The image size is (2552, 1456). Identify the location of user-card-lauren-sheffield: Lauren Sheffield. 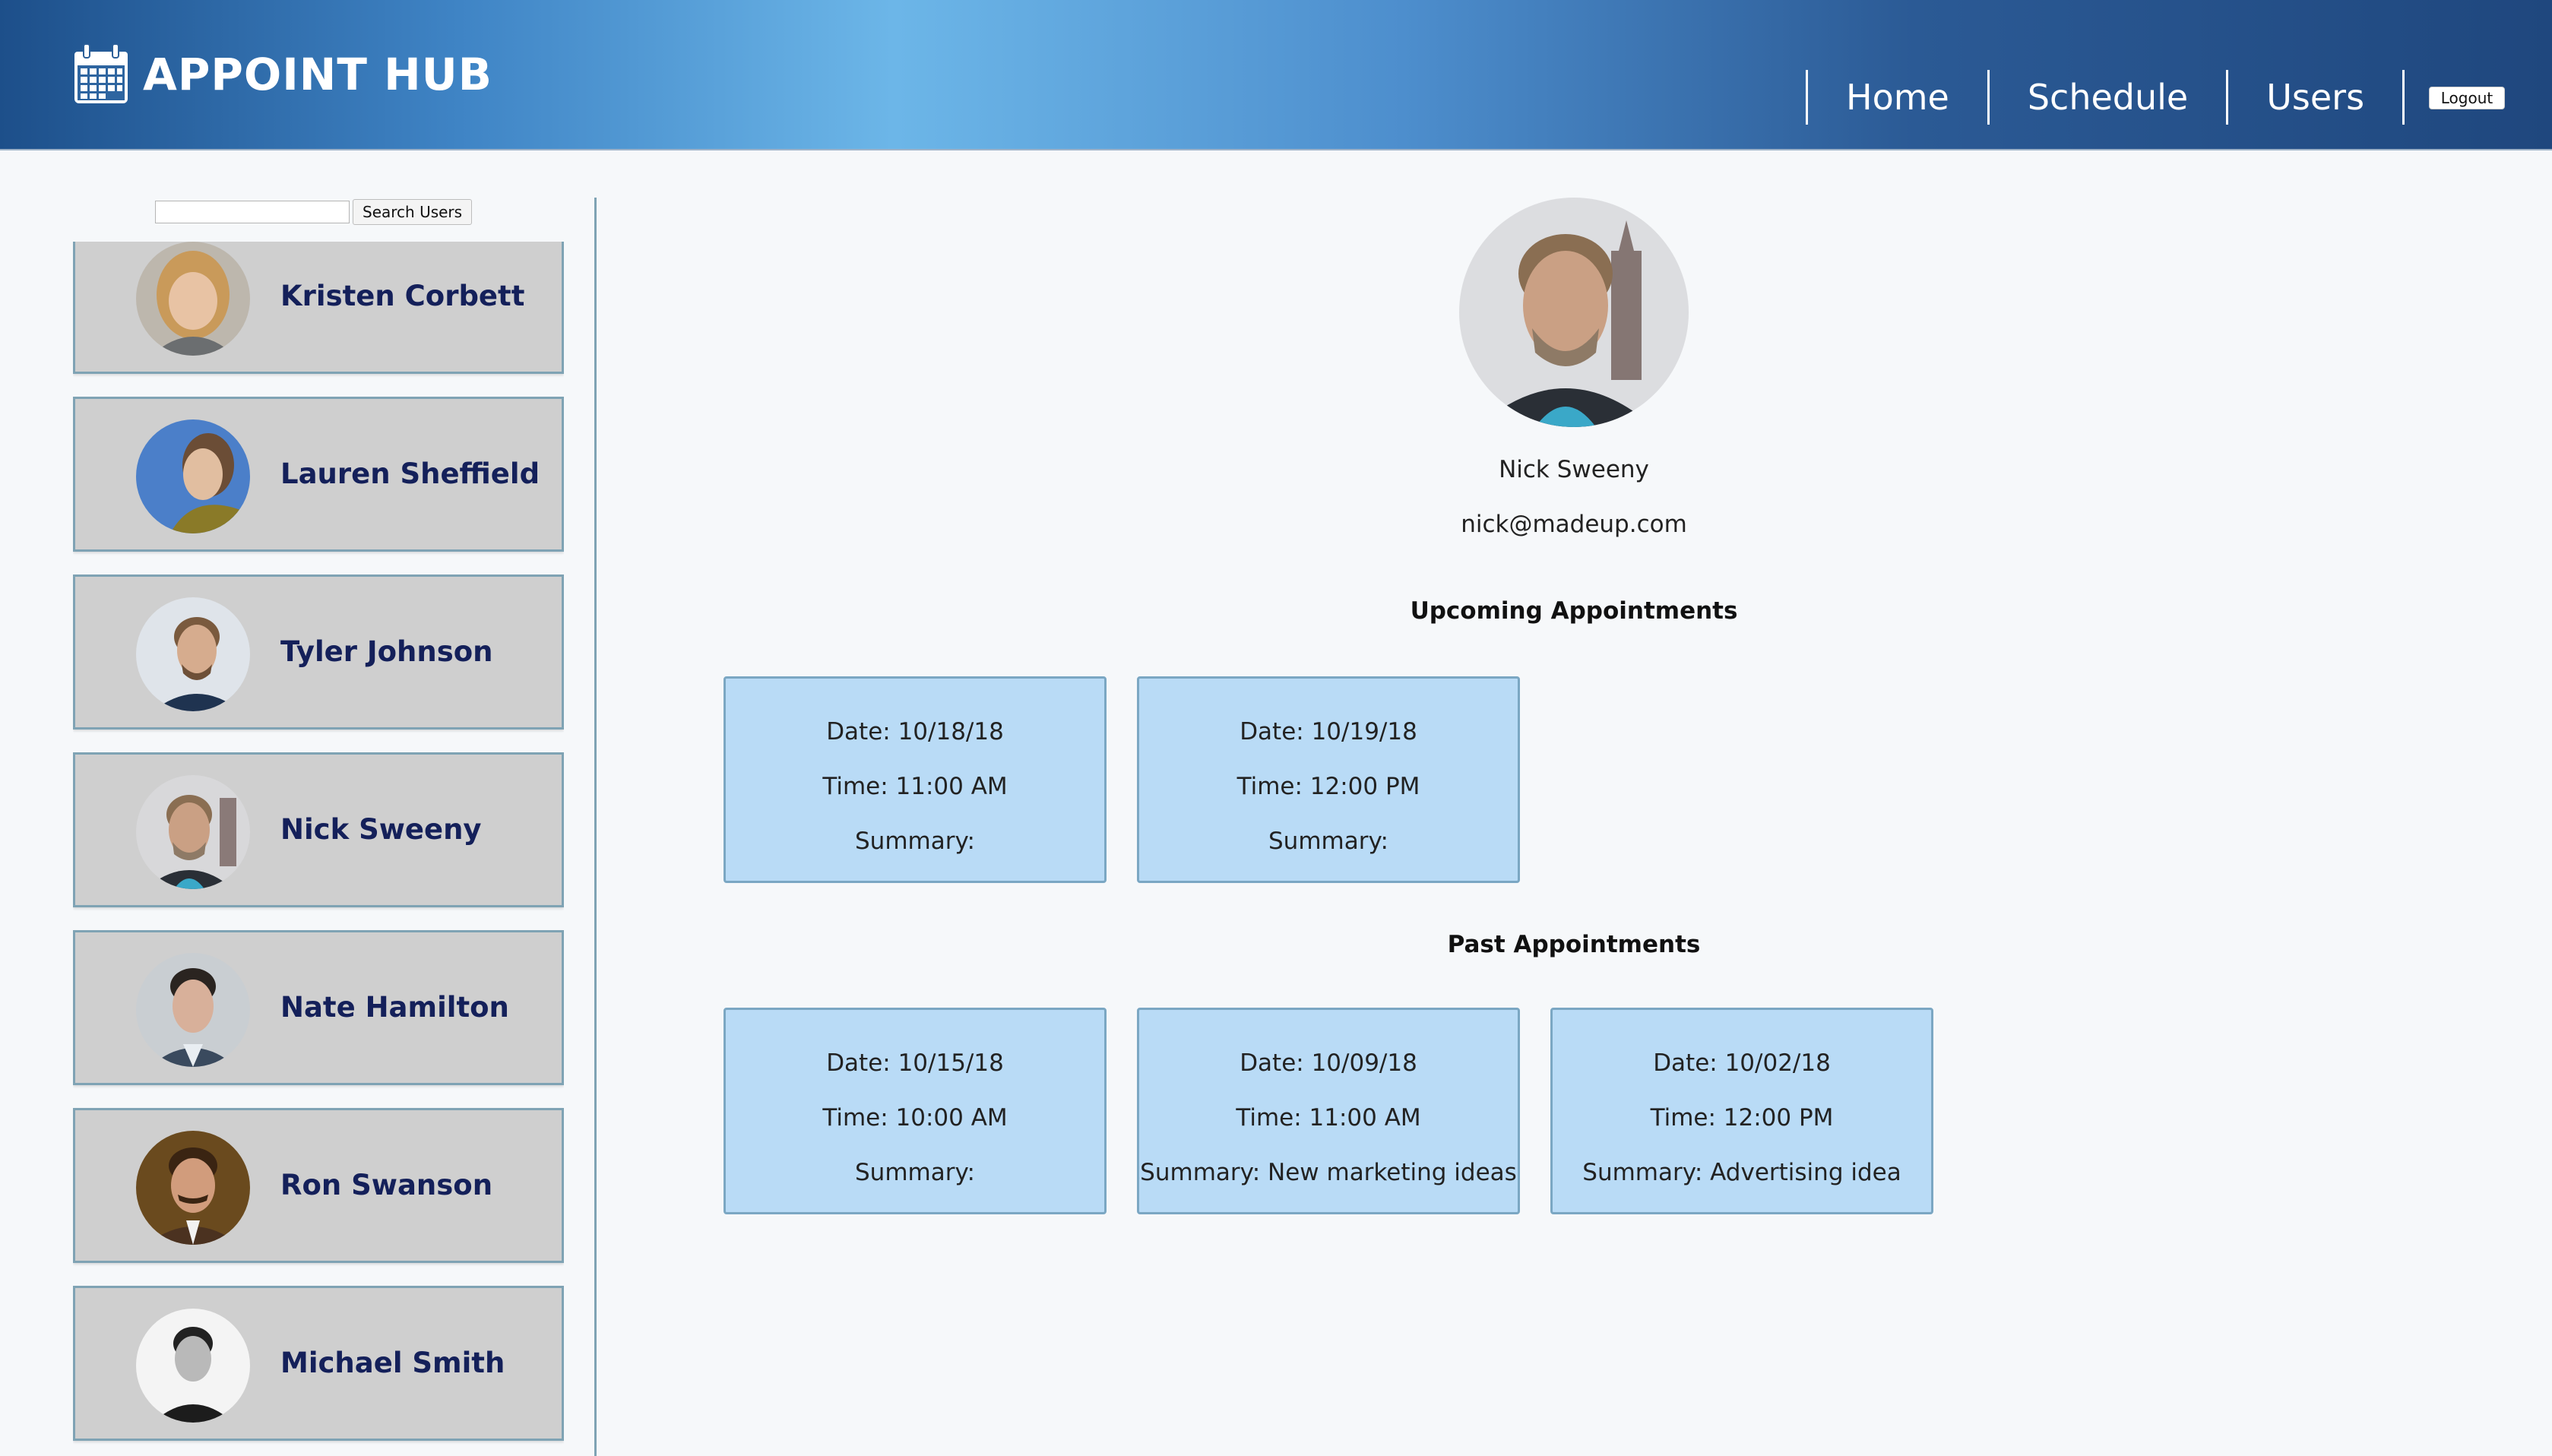
(318, 475).